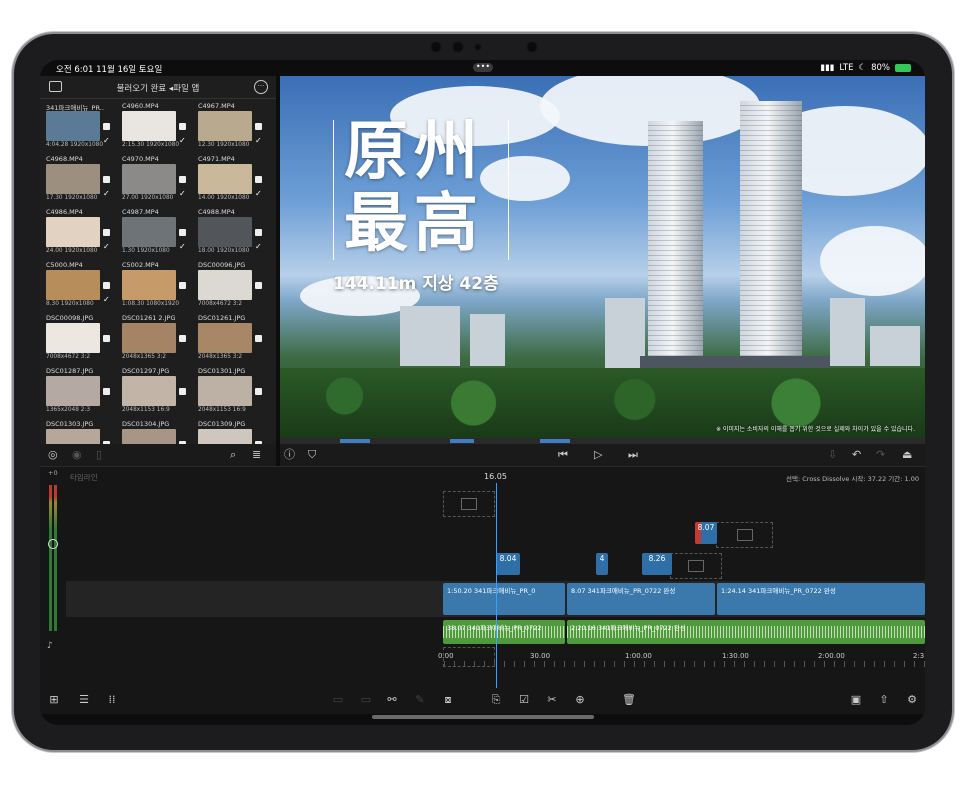 The height and width of the screenshot is (785, 966). Describe the element at coordinates (821, 599) in the screenshot. I see `video-clip: 1:24.14 341파크애비뉴_PR_0722 완성` at that location.